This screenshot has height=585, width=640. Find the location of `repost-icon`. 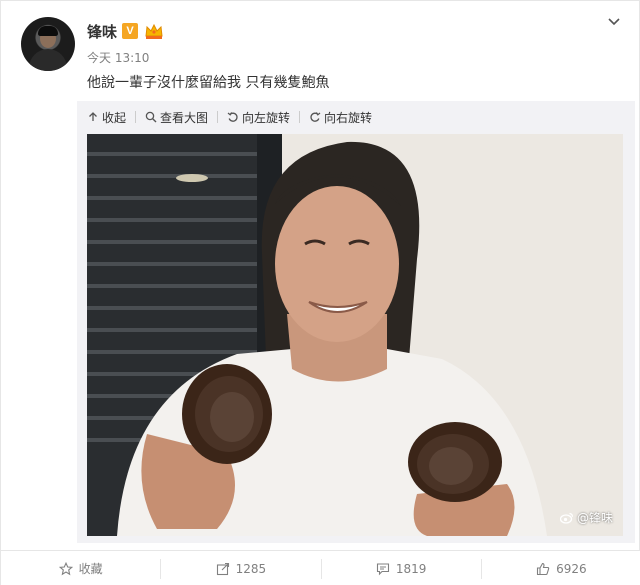

repost-icon is located at coordinates (222, 568).